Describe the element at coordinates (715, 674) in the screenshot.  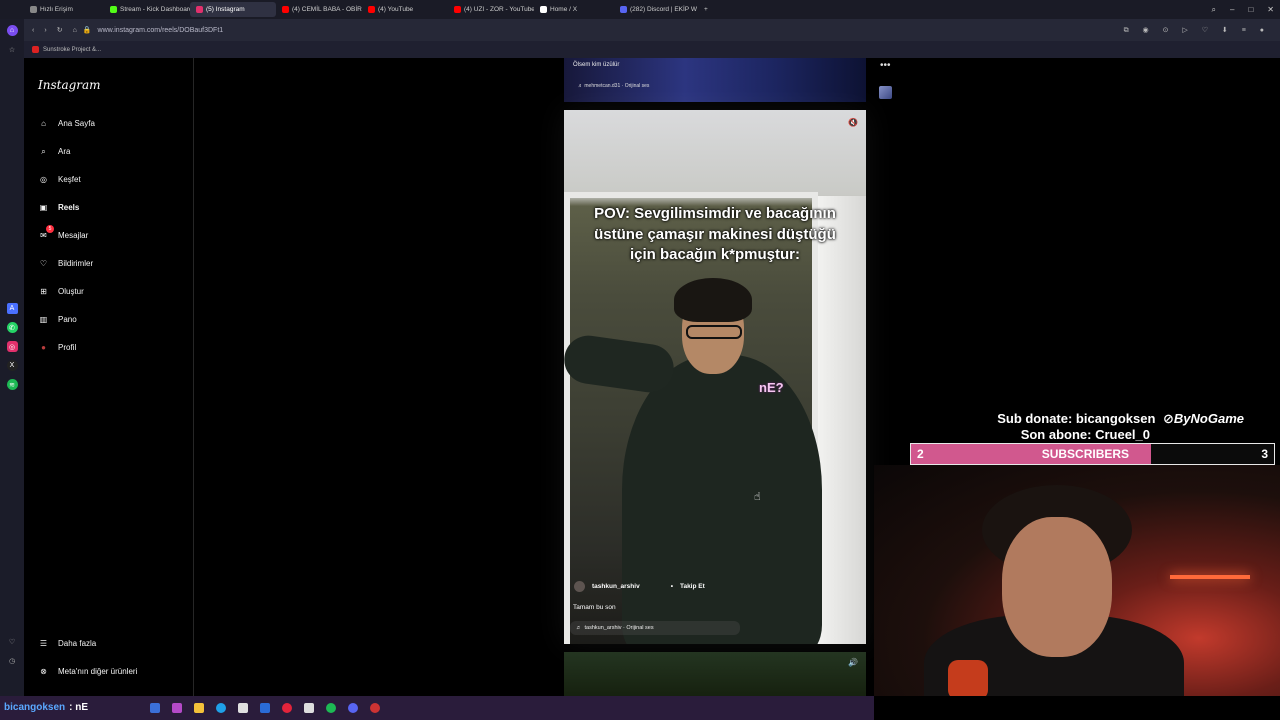
I see `next-reel: 🔊` at that location.